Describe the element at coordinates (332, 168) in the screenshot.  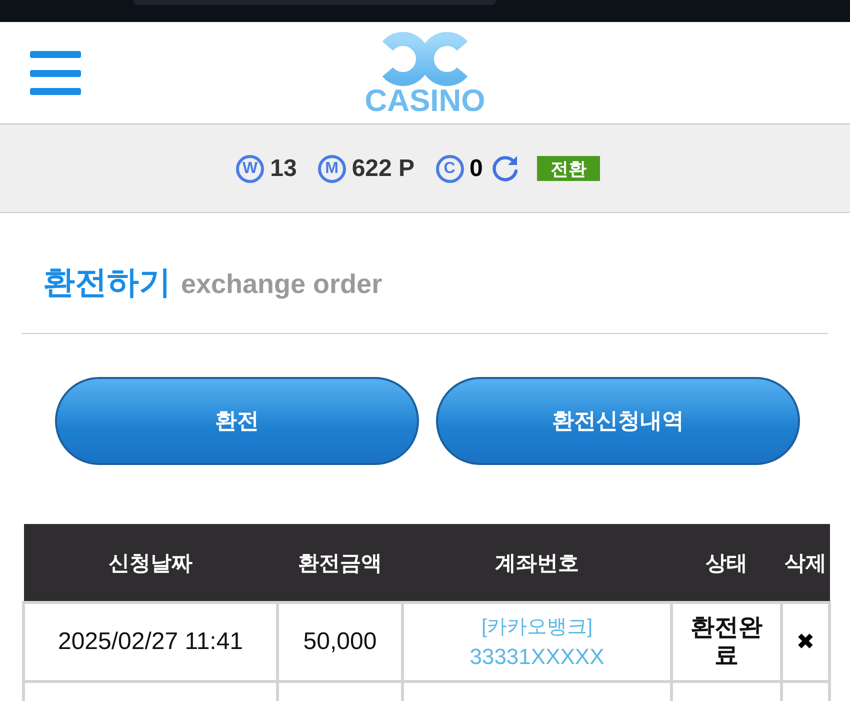
I see `currency-symbol: M` at that location.